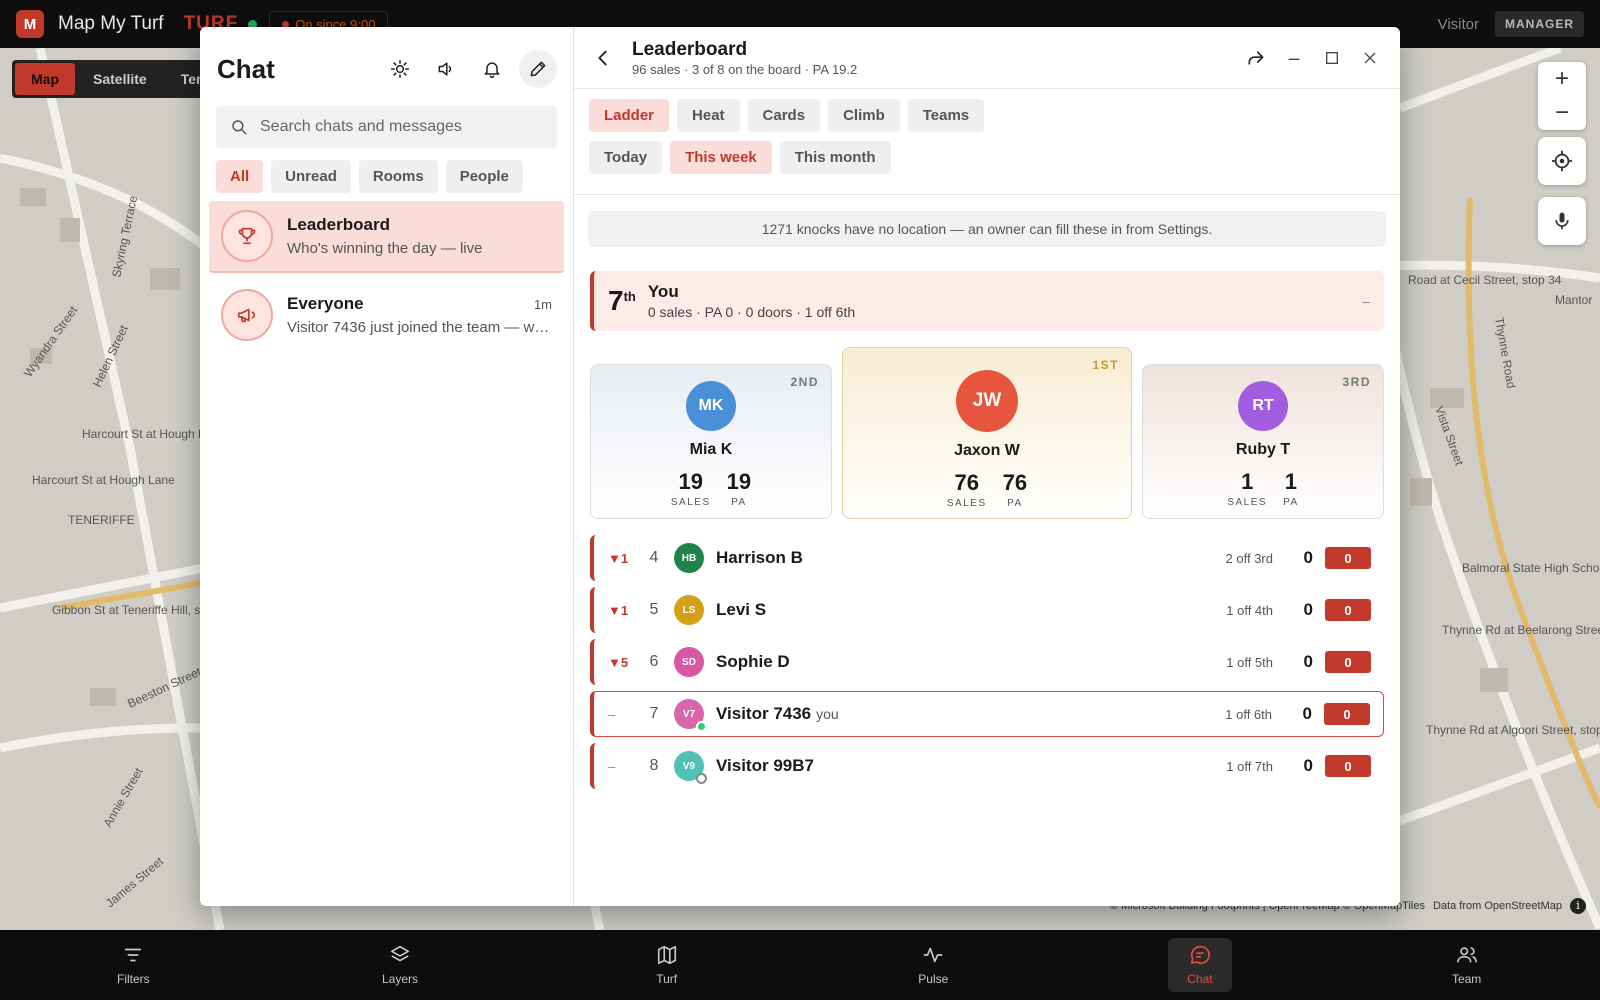 Image resolution: width=1600 pixels, height=1000 pixels. What do you see at coordinates (133, 979) in the screenshot?
I see `nav-label: Filters` at bounding box center [133, 979].